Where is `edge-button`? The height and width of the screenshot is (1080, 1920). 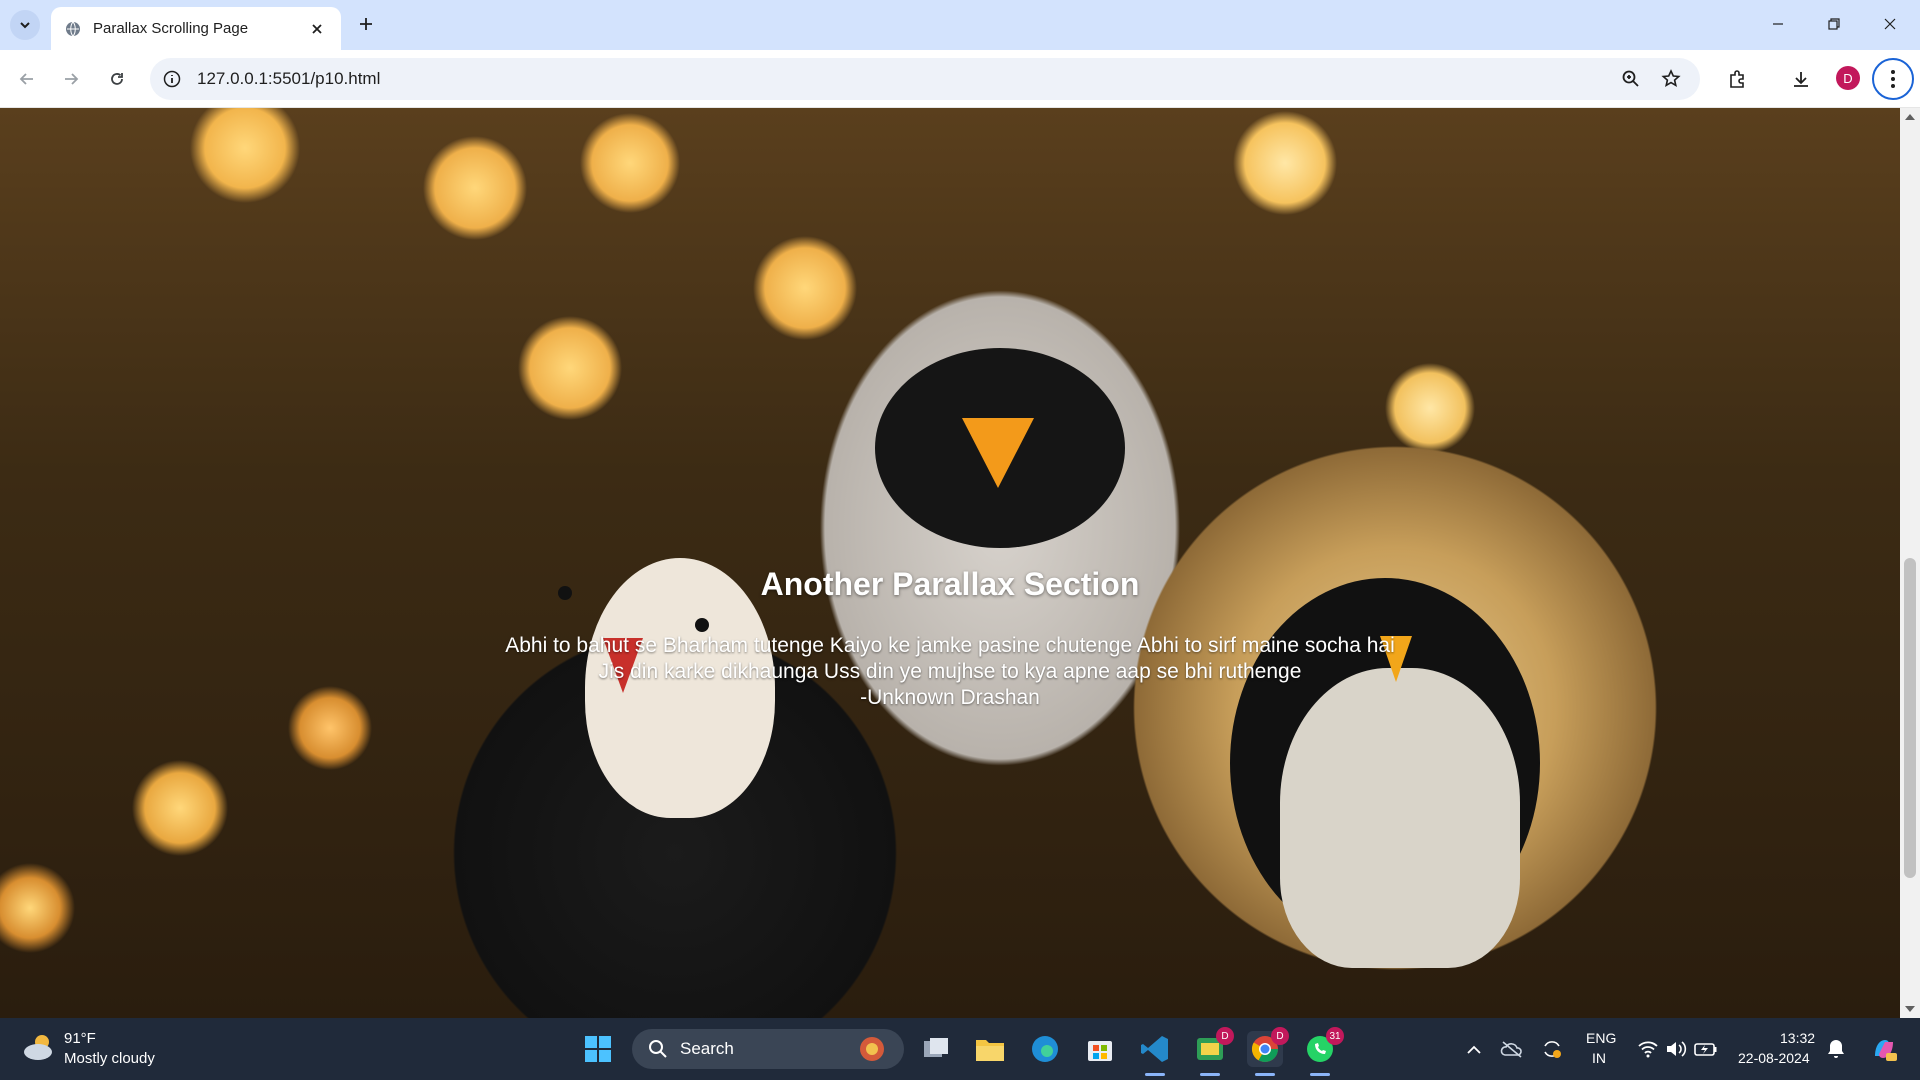
edge-button is located at coordinates (1045, 1049).